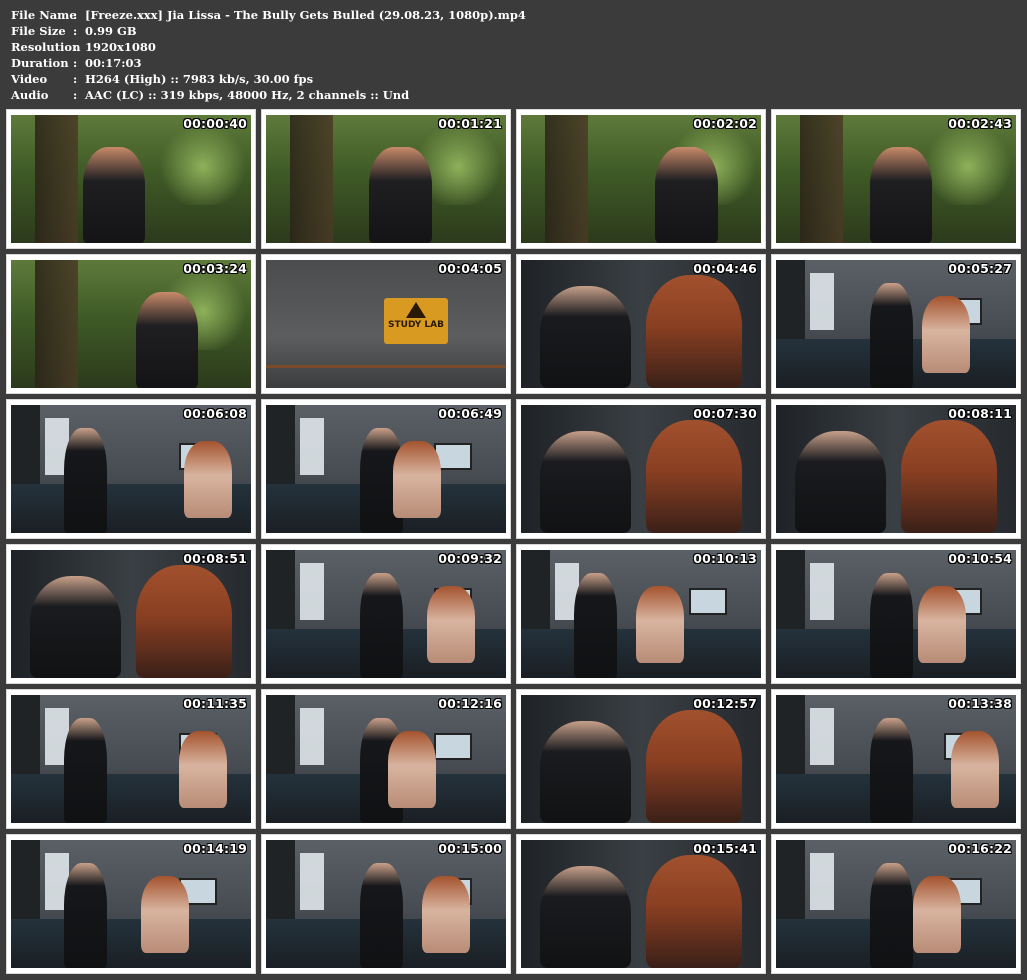 The image size is (1027, 980). What do you see at coordinates (470, 848) in the screenshot?
I see `timestamp-label: 00:15:00` at bounding box center [470, 848].